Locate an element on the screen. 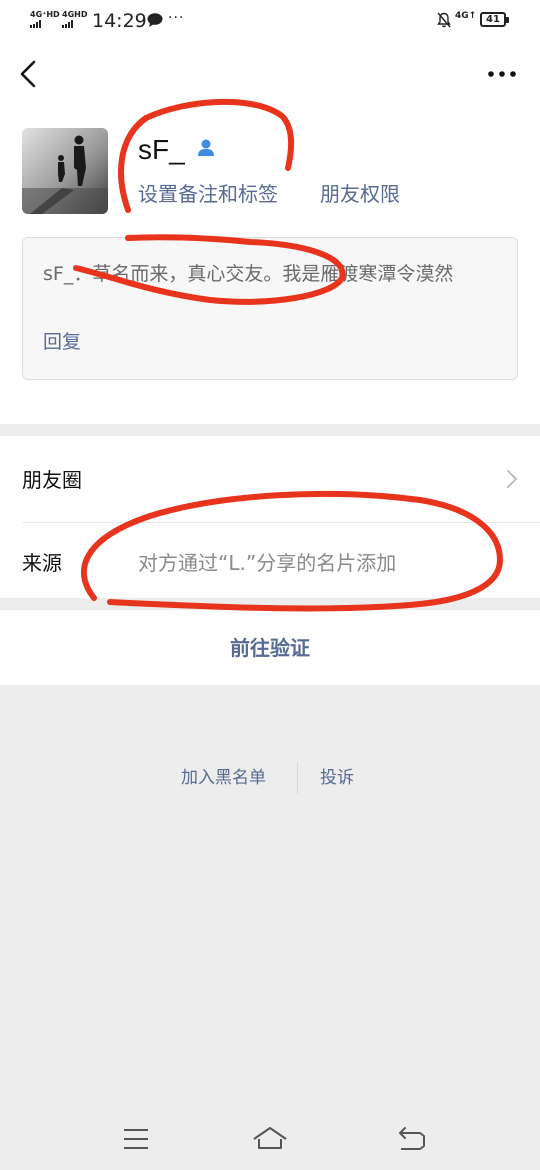 Image resolution: width=540 pixels, height=1170 pixels. more-dots-icon is located at coordinates (502, 74).